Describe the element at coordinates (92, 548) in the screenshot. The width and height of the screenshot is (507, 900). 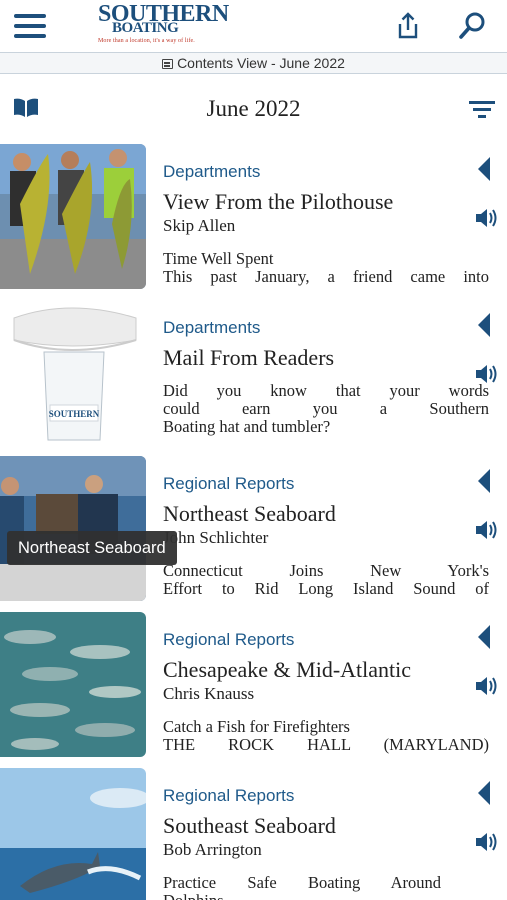
I see `tooltip: Northeast Seaboard` at that location.